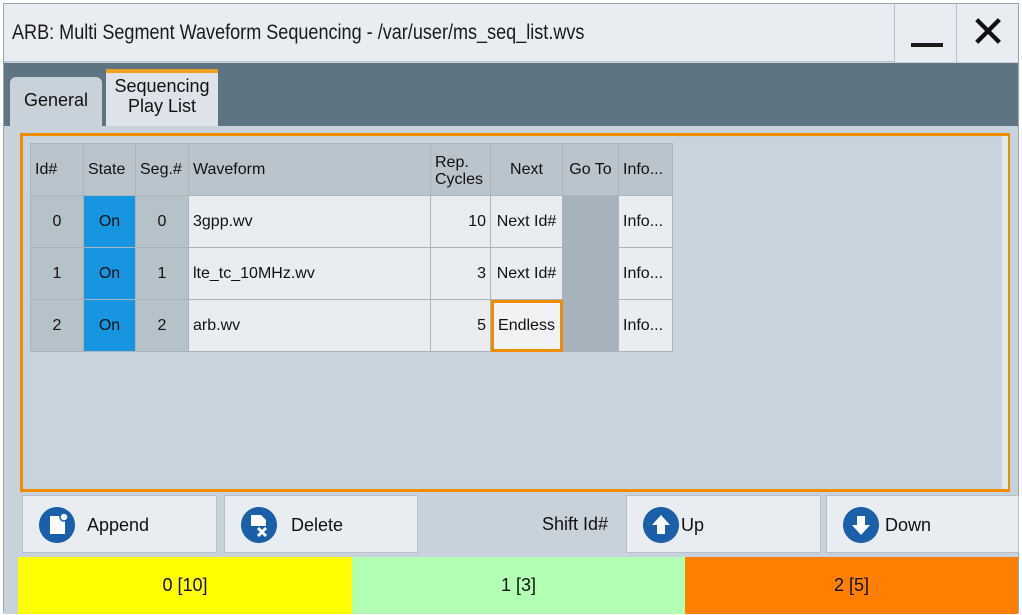 The height and width of the screenshot is (615, 1022). Describe the element at coordinates (57, 221) in the screenshot. I see `cell-id: 0` at that location.